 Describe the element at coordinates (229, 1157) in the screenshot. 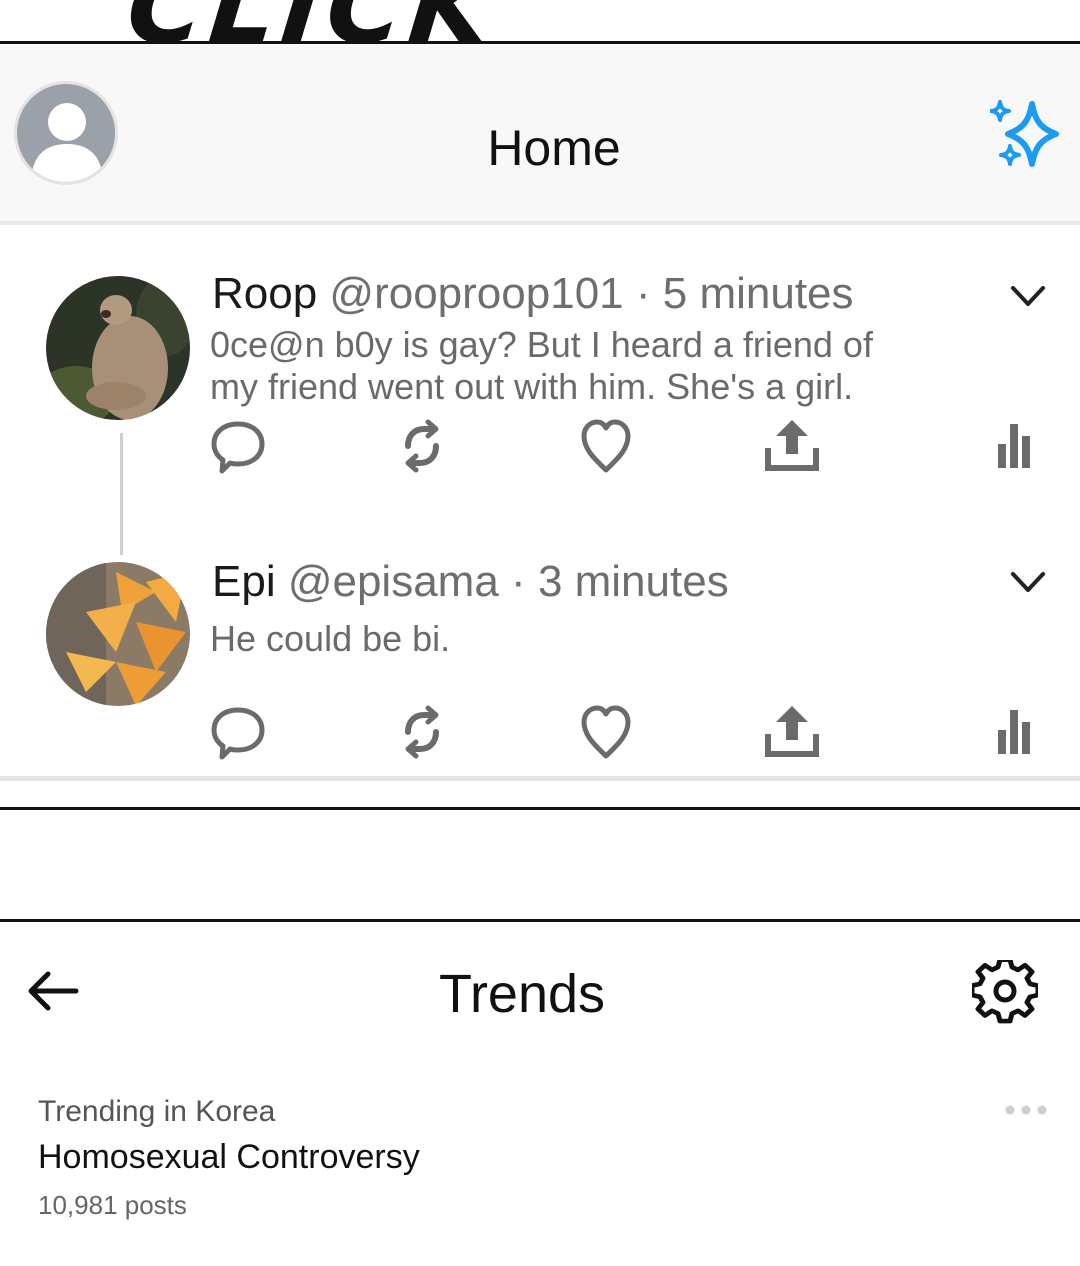

I see `trend-name: Homosexual Controversy` at that location.